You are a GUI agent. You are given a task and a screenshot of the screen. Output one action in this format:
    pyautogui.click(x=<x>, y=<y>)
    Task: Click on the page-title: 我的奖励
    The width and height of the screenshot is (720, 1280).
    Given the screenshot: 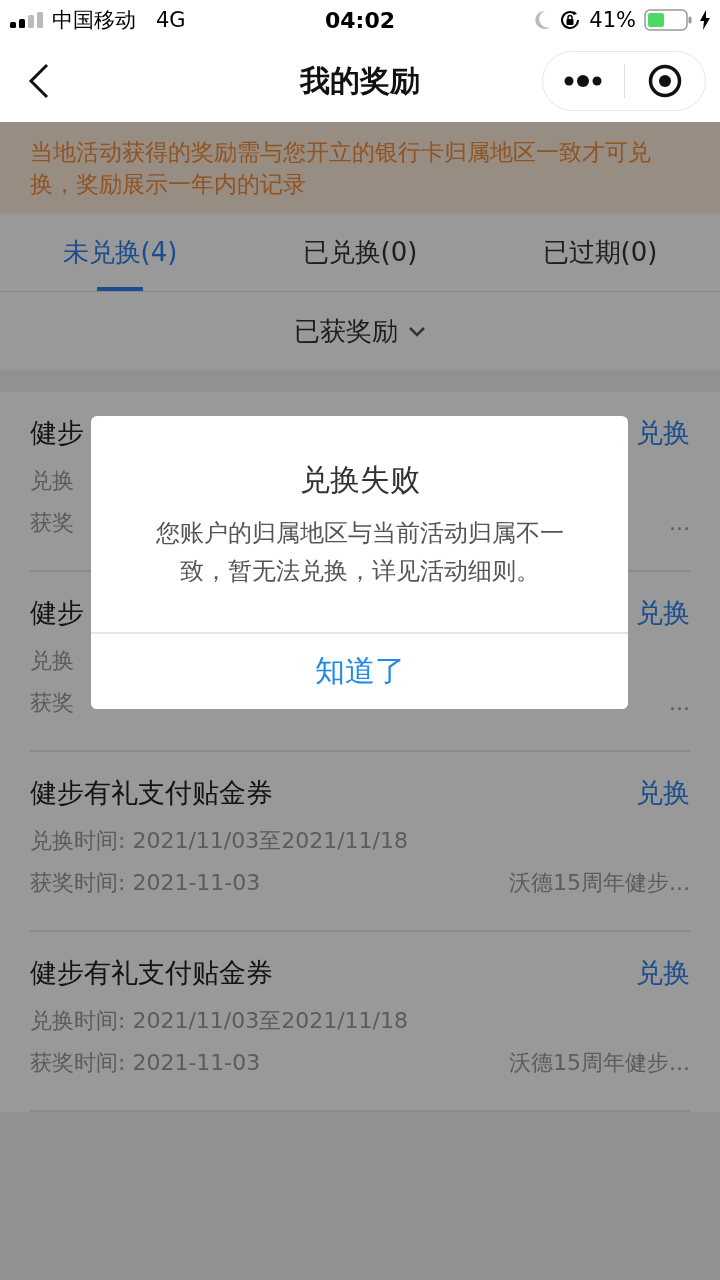 What is the action you would take?
    pyautogui.click(x=360, y=80)
    